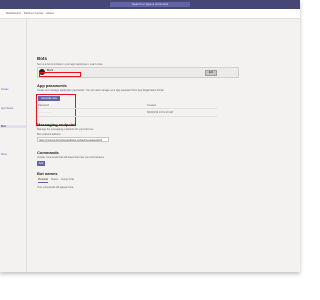 The width and height of the screenshot is (320, 300). What do you see at coordinates (56, 187) in the screenshot?
I see `commands-empty-note: Your commands will appear here.` at bounding box center [56, 187].